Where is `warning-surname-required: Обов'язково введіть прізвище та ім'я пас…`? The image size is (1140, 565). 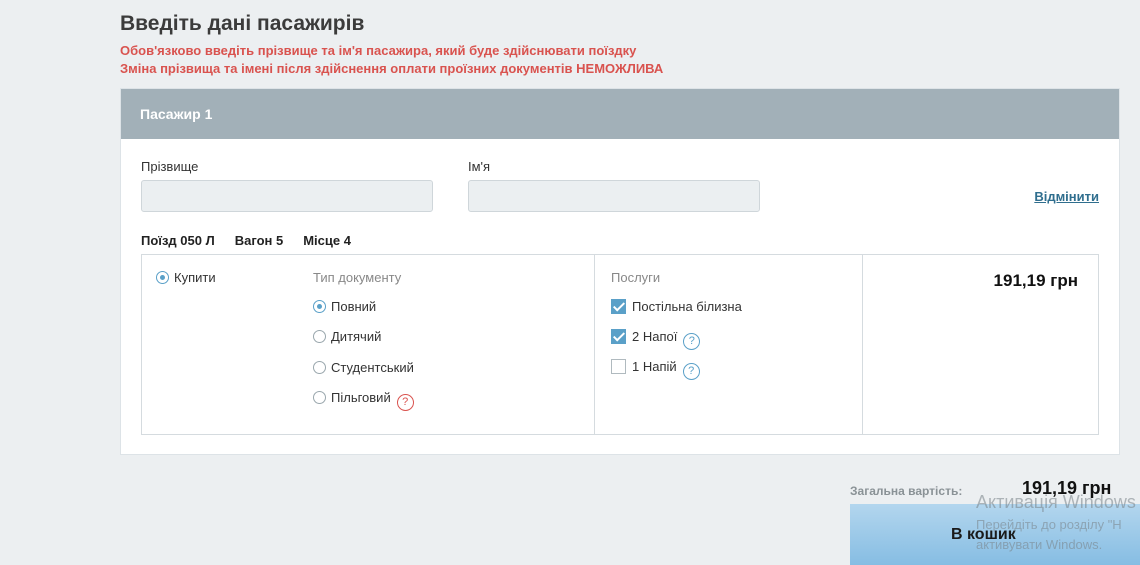
warning-surname-required: Обов'язково введіть прізвище та ім'я пас… is located at coordinates (378, 50).